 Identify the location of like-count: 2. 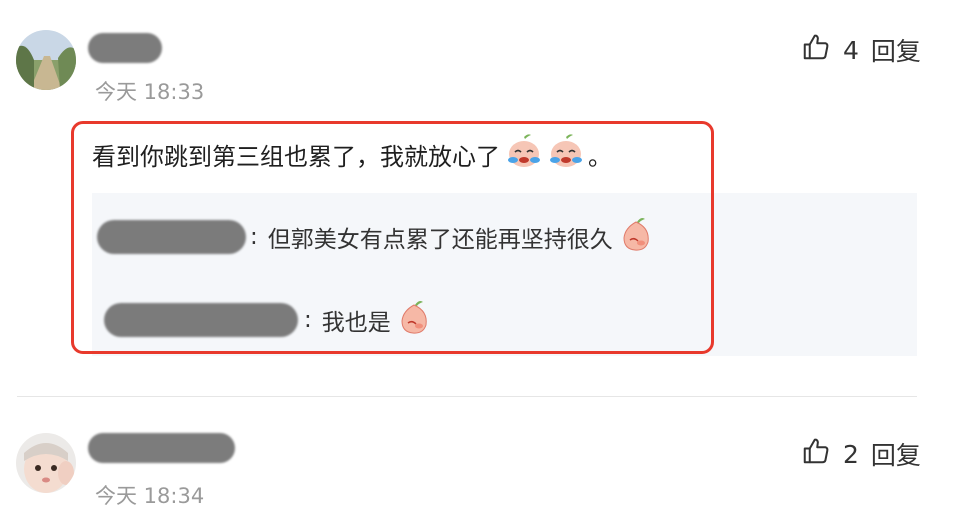
(851, 454).